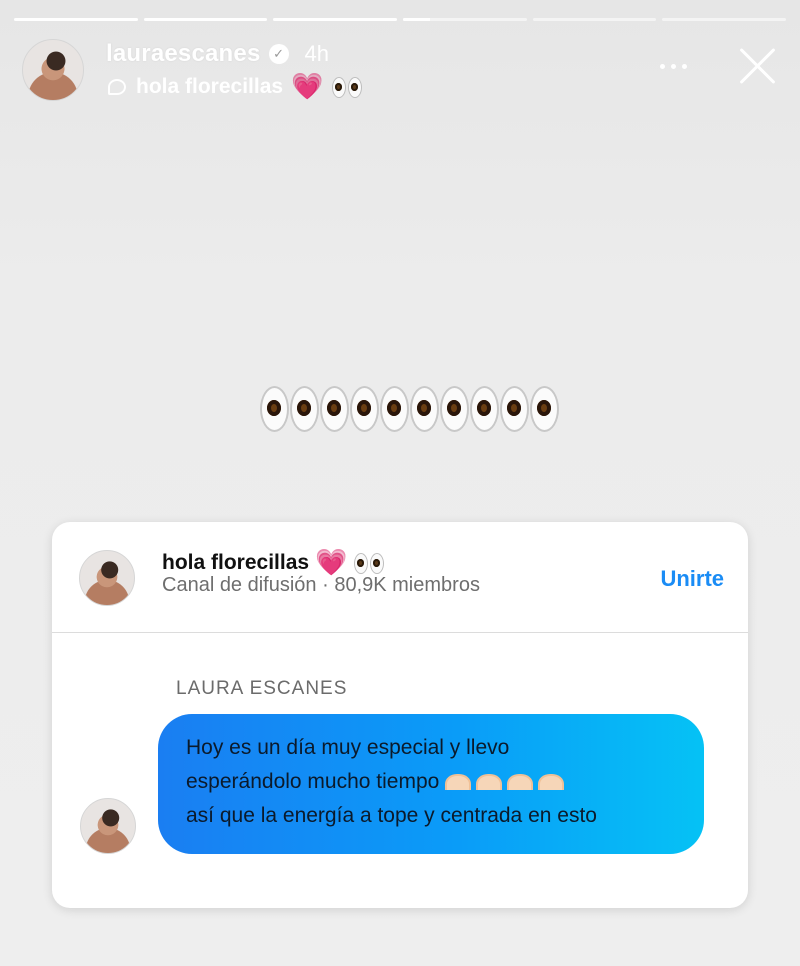 The height and width of the screenshot is (966, 800). What do you see at coordinates (507, 782) in the screenshot?
I see `heart-hands-icon` at bounding box center [507, 782].